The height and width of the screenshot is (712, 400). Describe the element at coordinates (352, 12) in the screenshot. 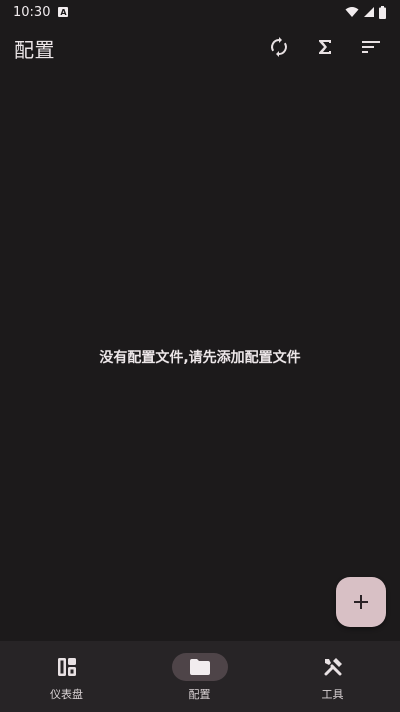

I see `wifi-icon` at that location.